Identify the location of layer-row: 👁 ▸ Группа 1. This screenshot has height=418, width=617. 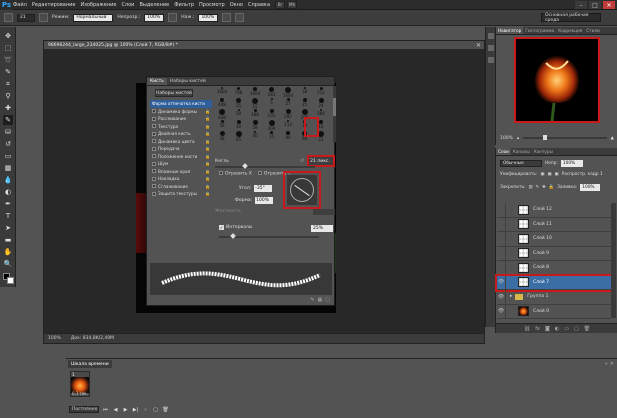
(554, 297).